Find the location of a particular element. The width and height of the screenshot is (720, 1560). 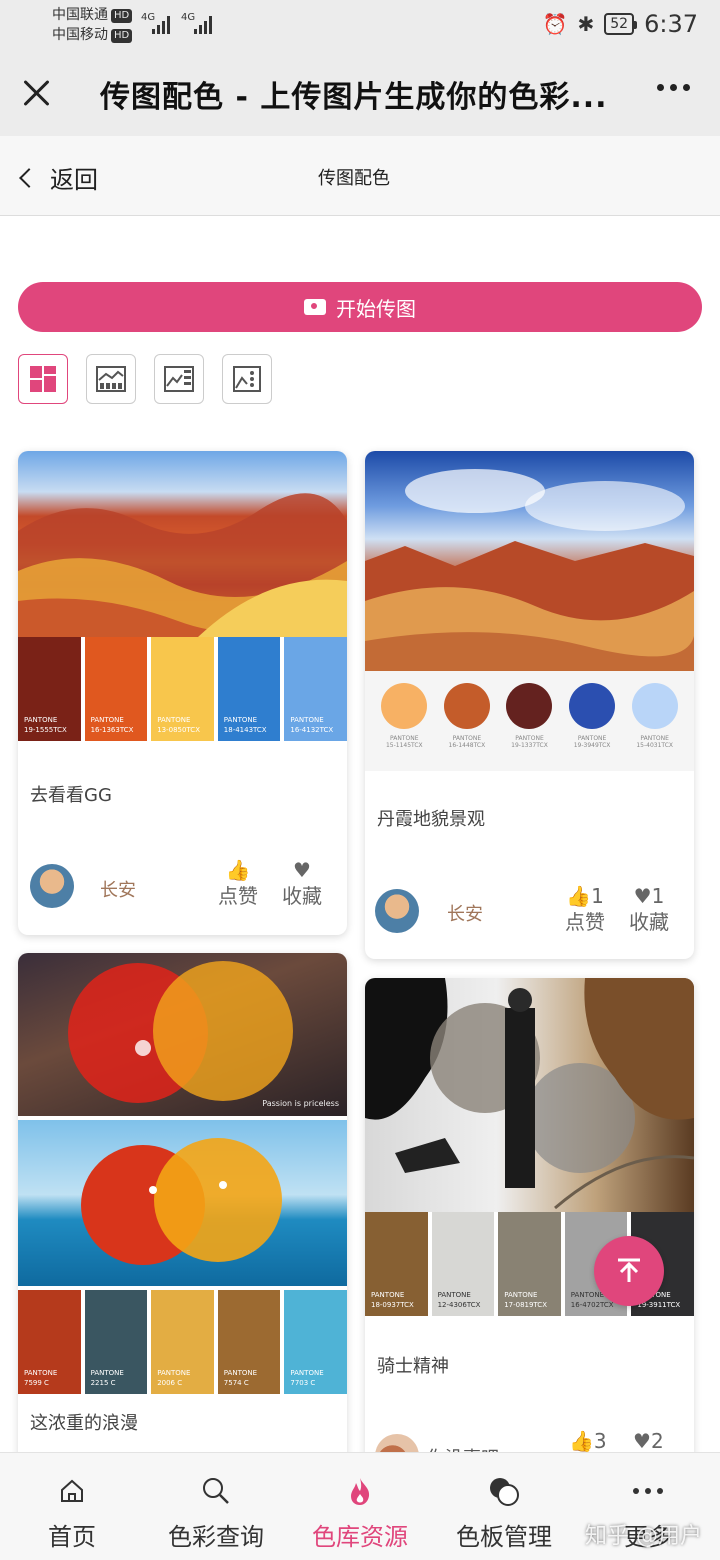

tab-color-search: 色彩查询 is located at coordinates (216, 1502).